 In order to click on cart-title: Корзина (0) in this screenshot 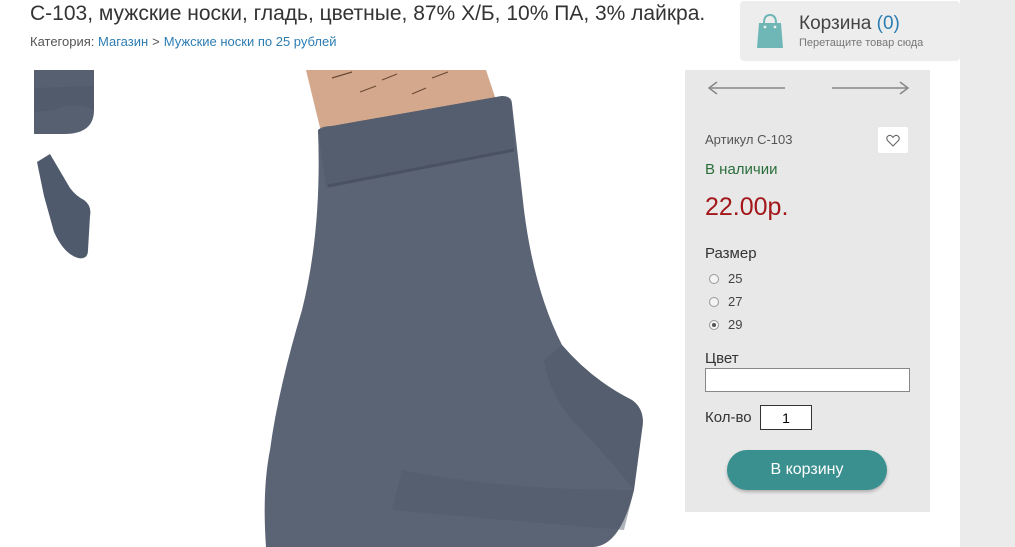, I will do `click(849, 24)`.